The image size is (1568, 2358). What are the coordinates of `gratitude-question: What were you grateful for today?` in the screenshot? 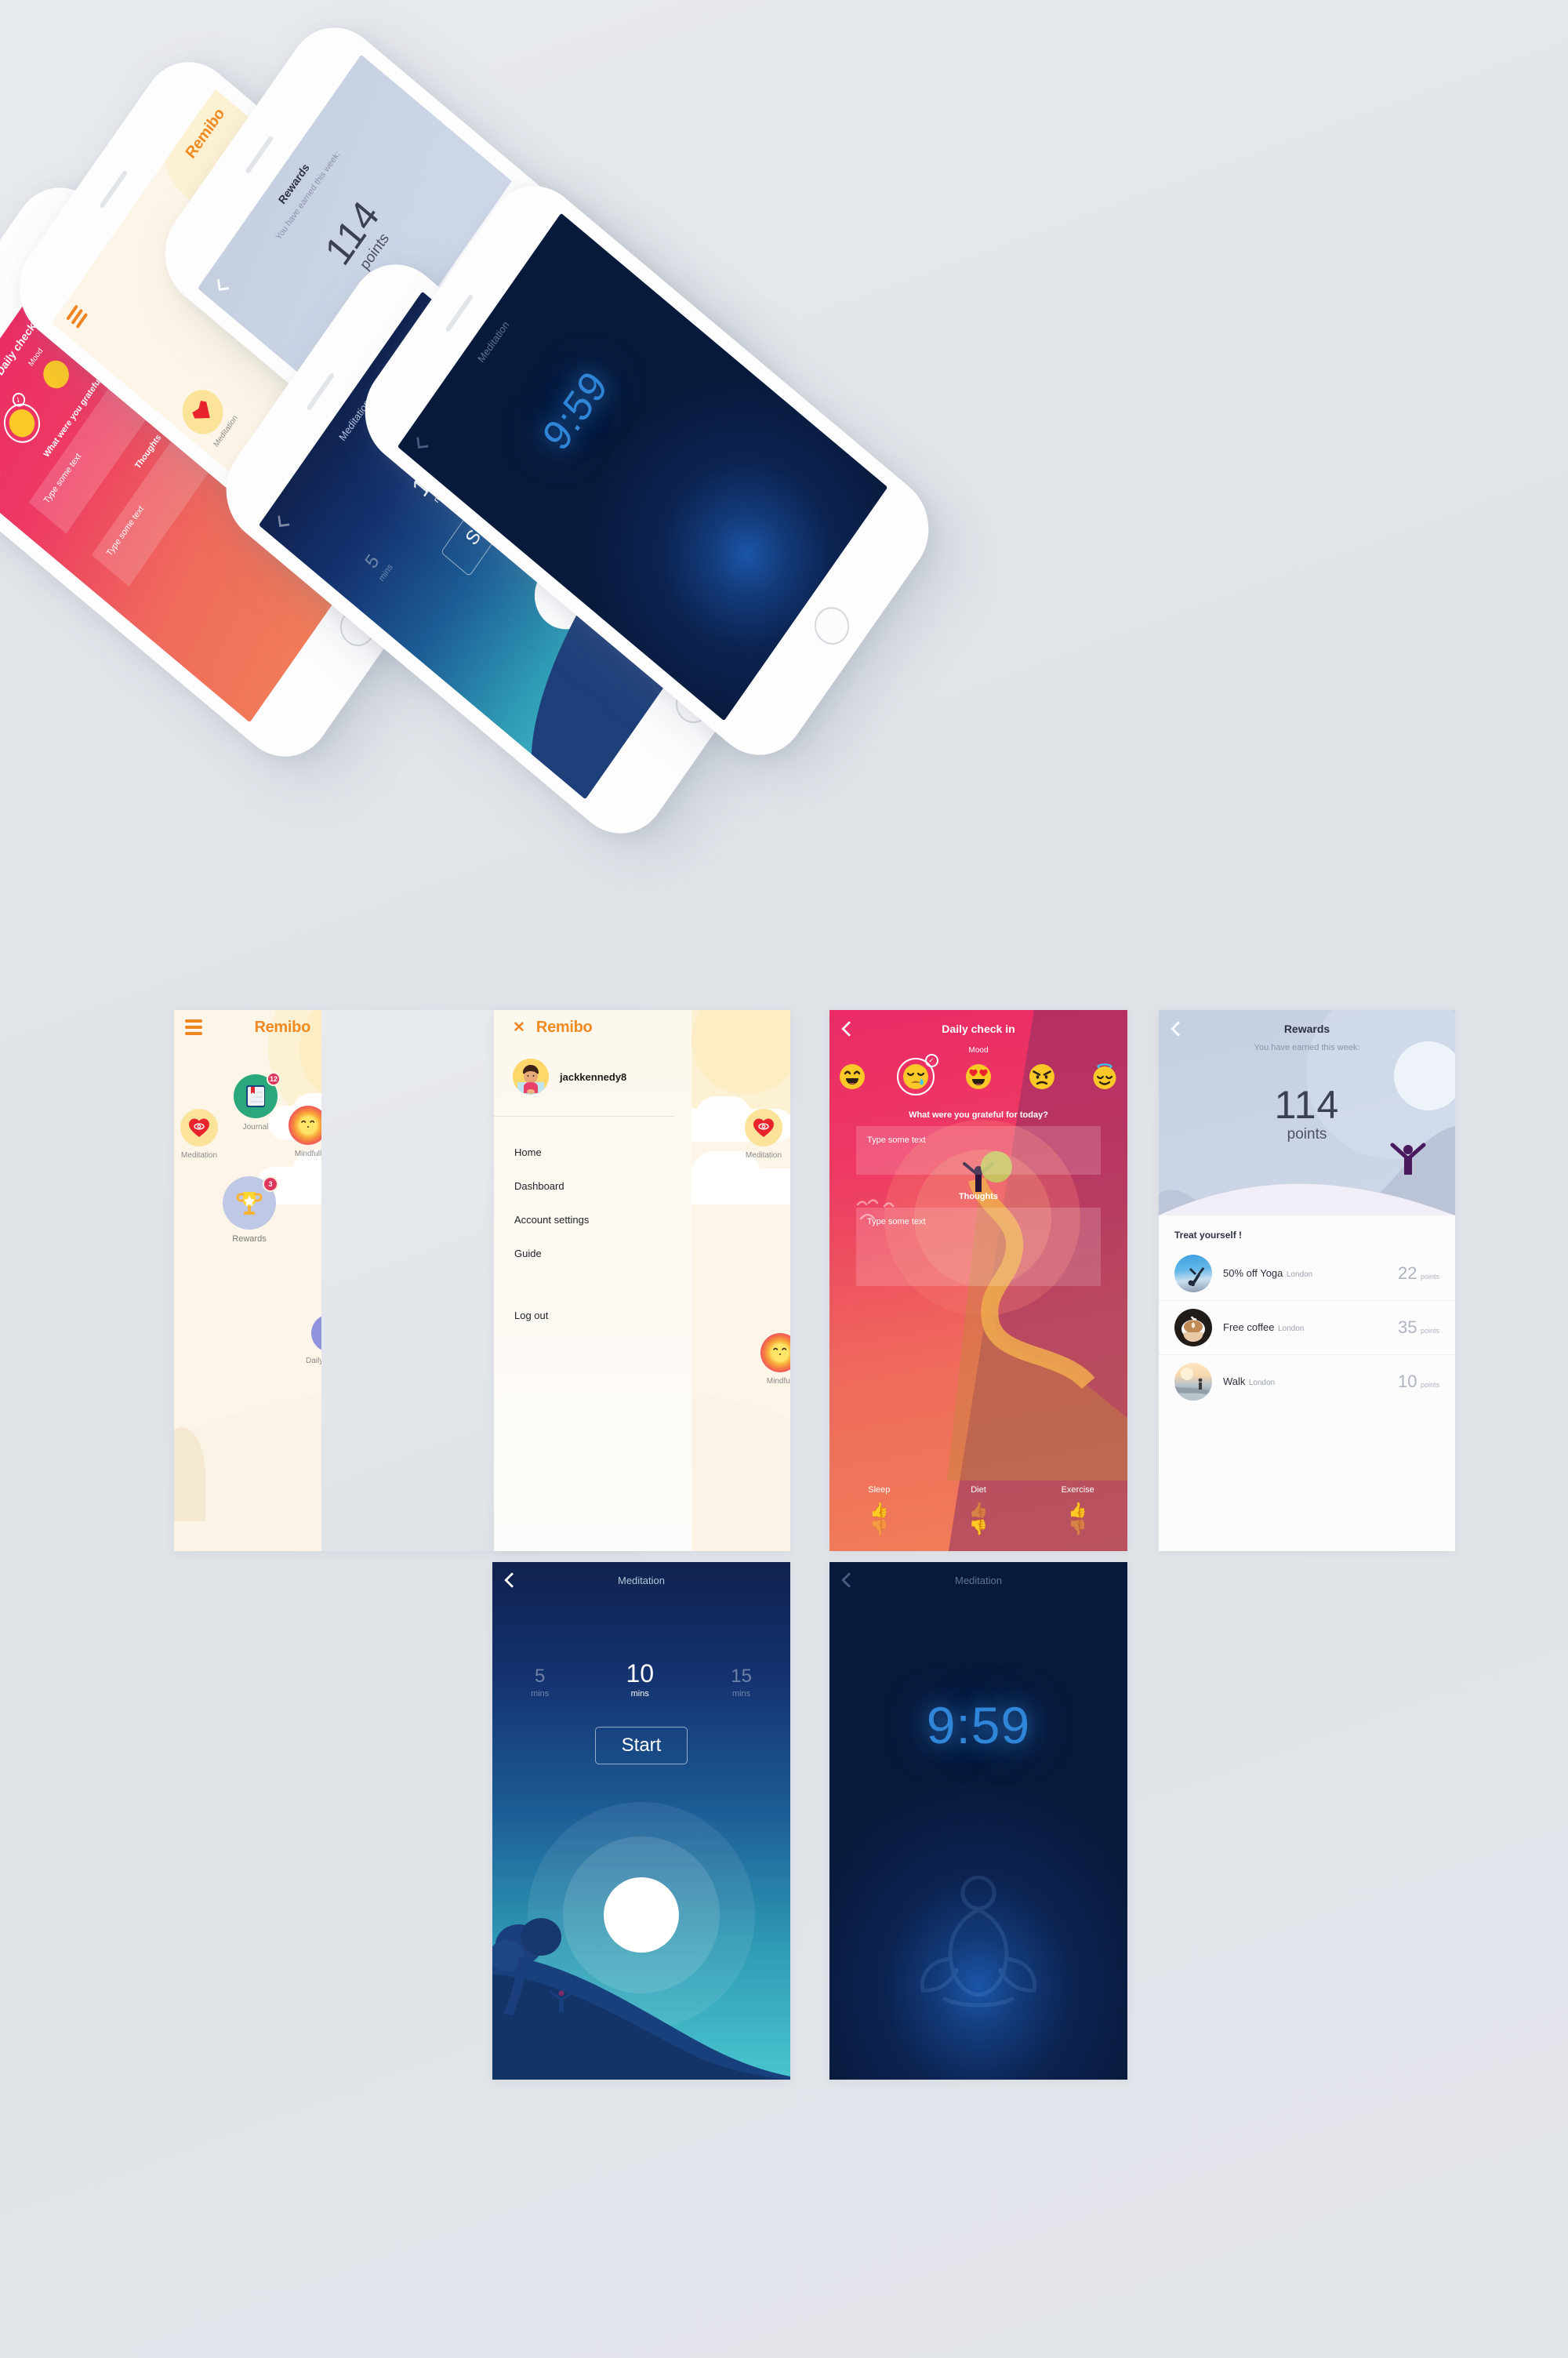 It's located at (979, 1115).